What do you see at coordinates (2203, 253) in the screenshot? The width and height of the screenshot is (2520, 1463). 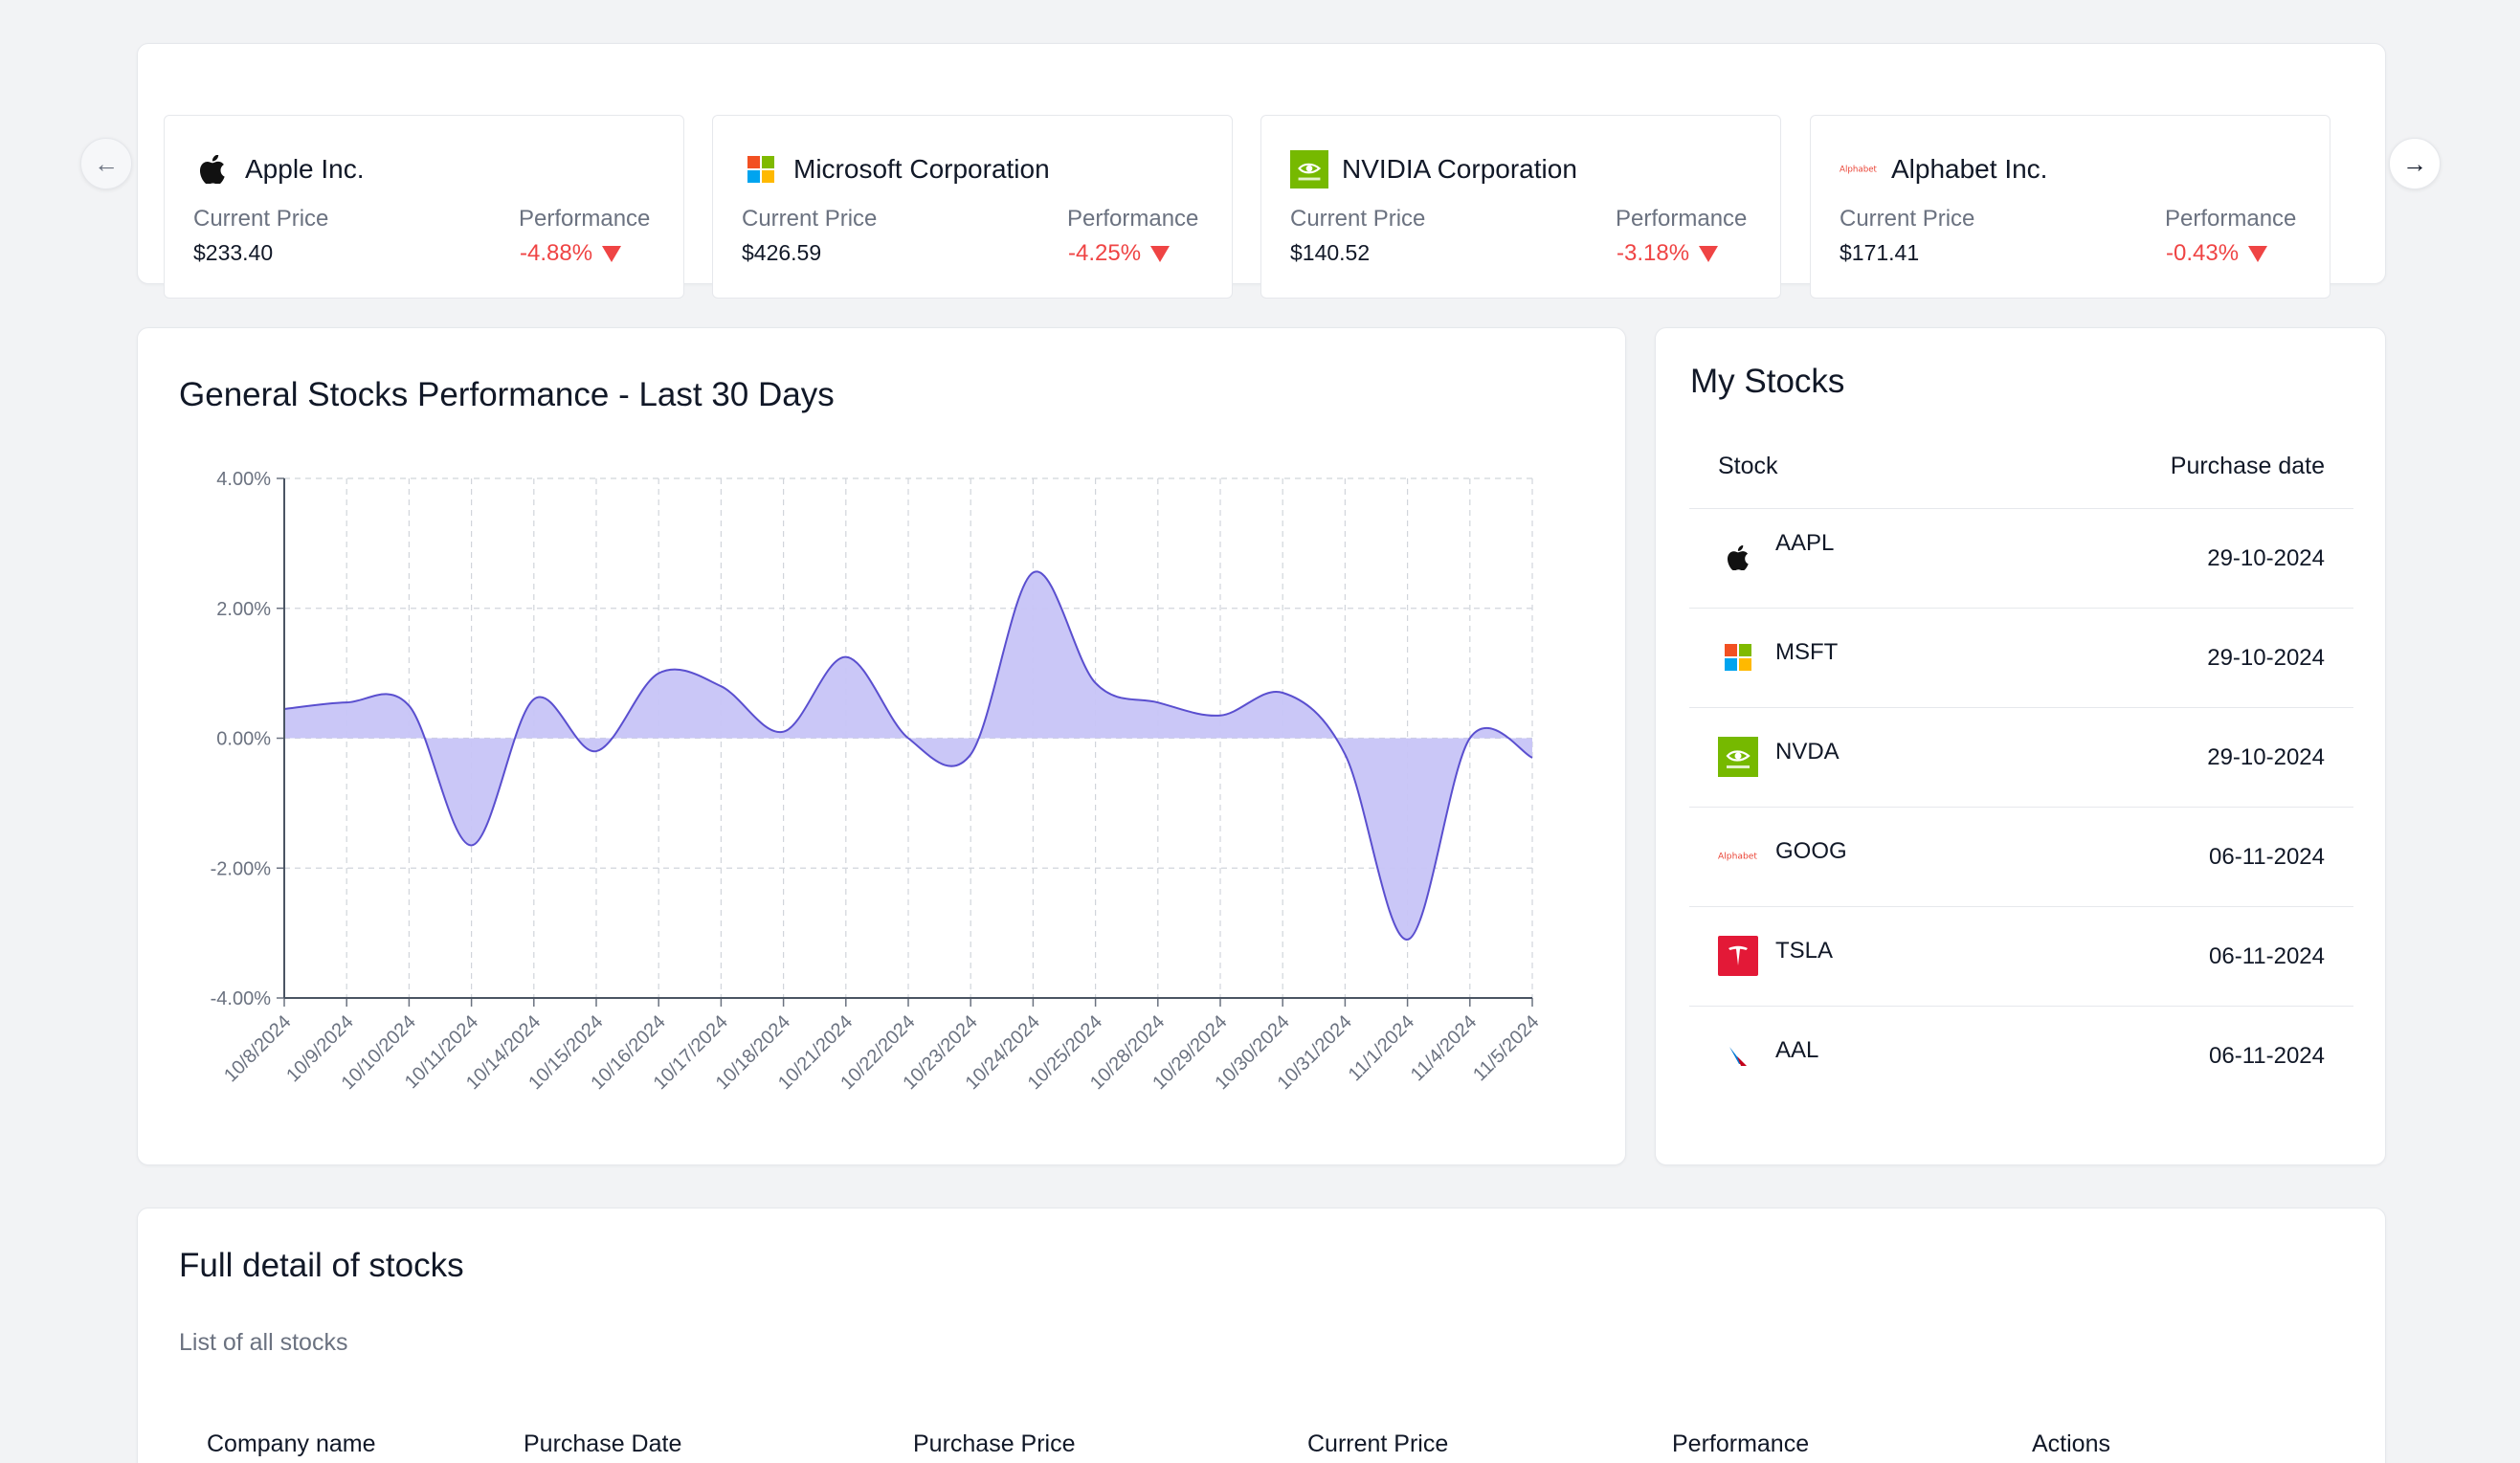 I see `performance-percent: -0.43%` at bounding box center [2203, 253].